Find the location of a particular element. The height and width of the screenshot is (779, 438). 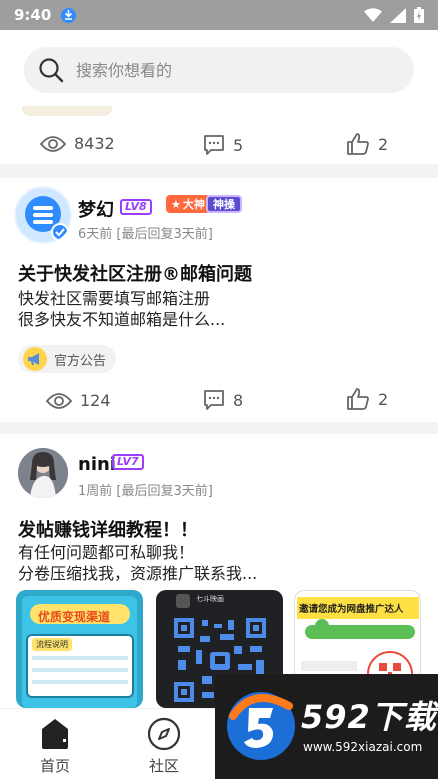

thumb-channel-name: 七斗映画 is located at coordinates (210, 599).